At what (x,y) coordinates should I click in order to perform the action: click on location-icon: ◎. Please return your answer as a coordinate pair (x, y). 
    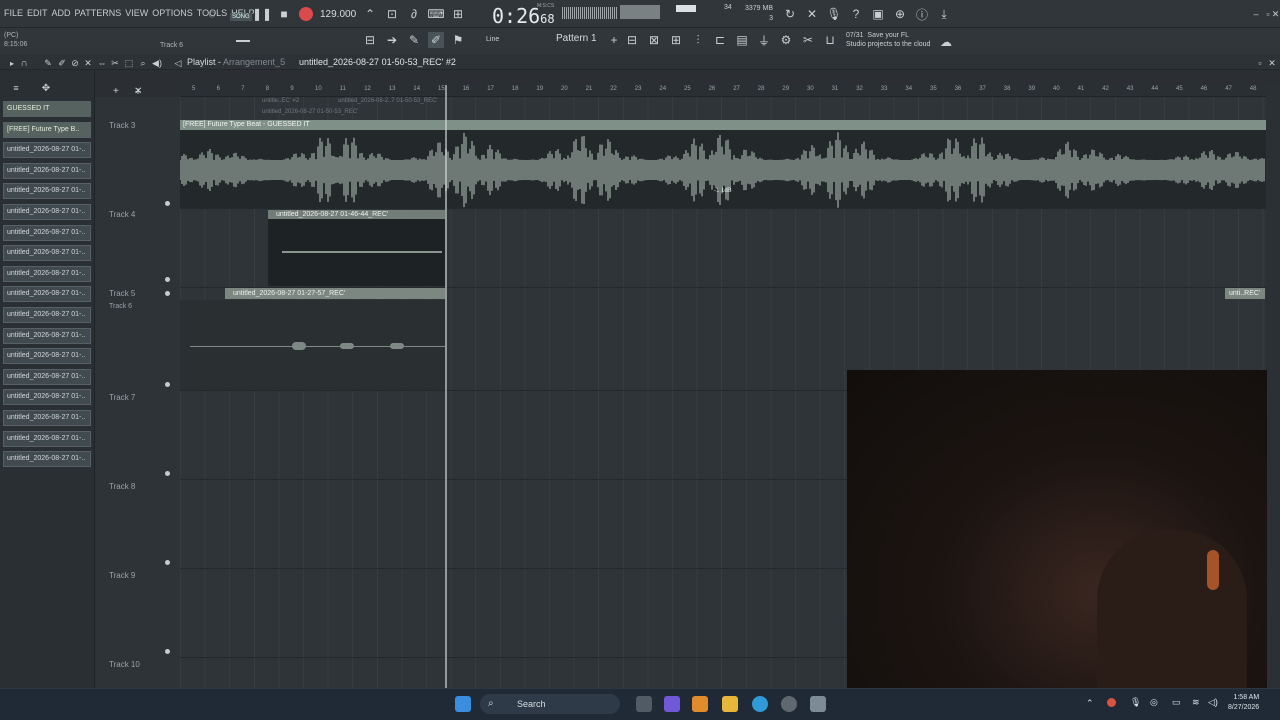
    Looking at the image, I should click on (1154, 702).